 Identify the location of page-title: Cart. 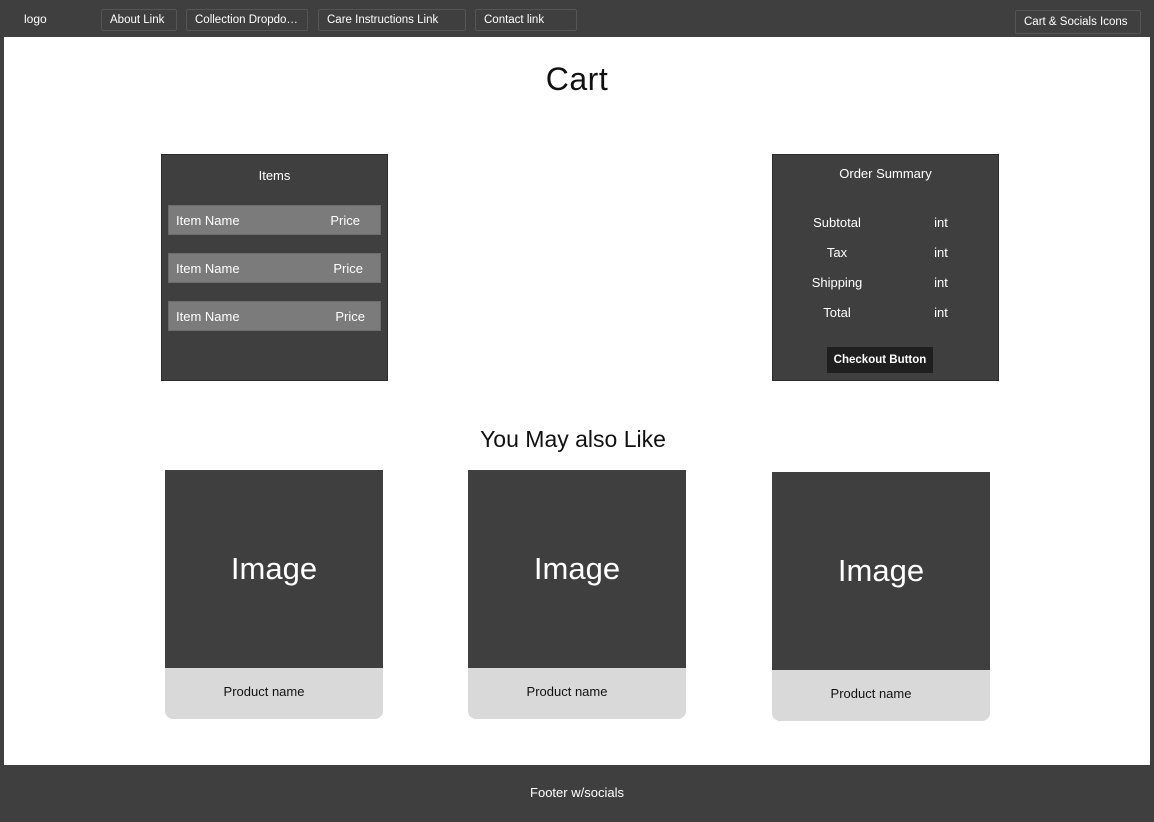
(577, 79).